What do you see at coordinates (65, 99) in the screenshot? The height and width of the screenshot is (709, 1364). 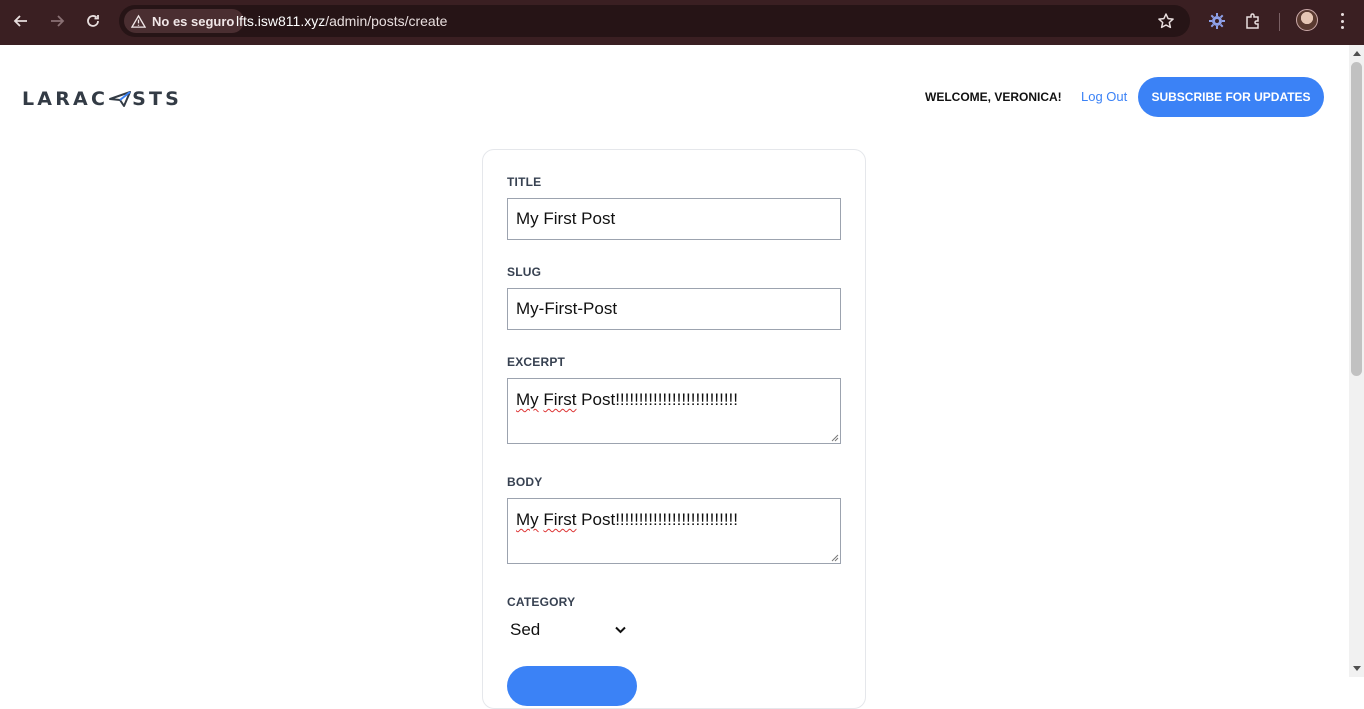 I see `logo-text-left: LARAC` at bounding box center [65, 99].